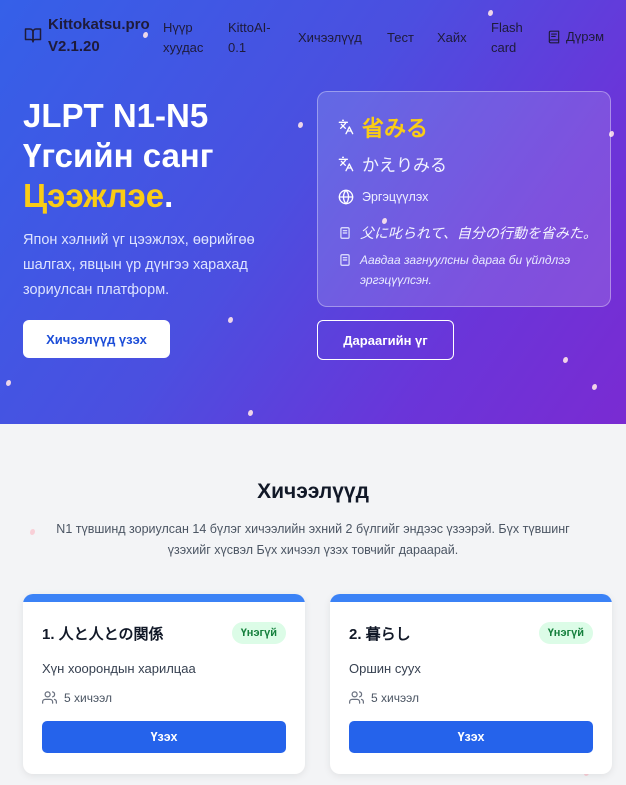  I want to click on nav-home-label-2: хуудас, so click(183, 47).